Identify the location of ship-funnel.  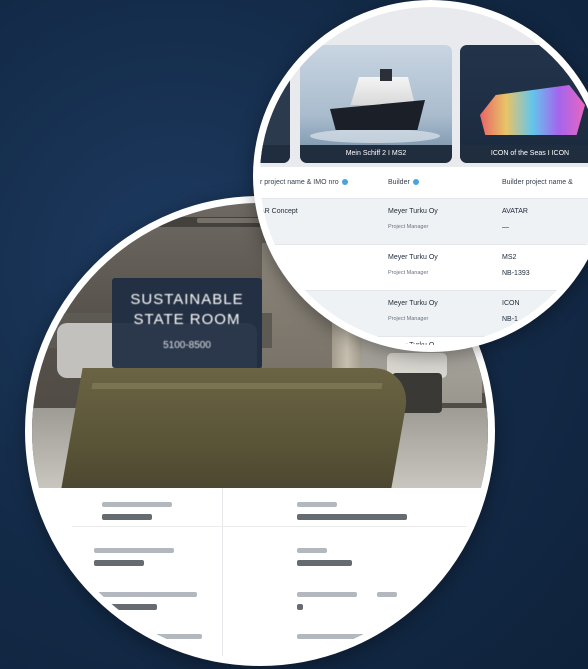
(386, 75).